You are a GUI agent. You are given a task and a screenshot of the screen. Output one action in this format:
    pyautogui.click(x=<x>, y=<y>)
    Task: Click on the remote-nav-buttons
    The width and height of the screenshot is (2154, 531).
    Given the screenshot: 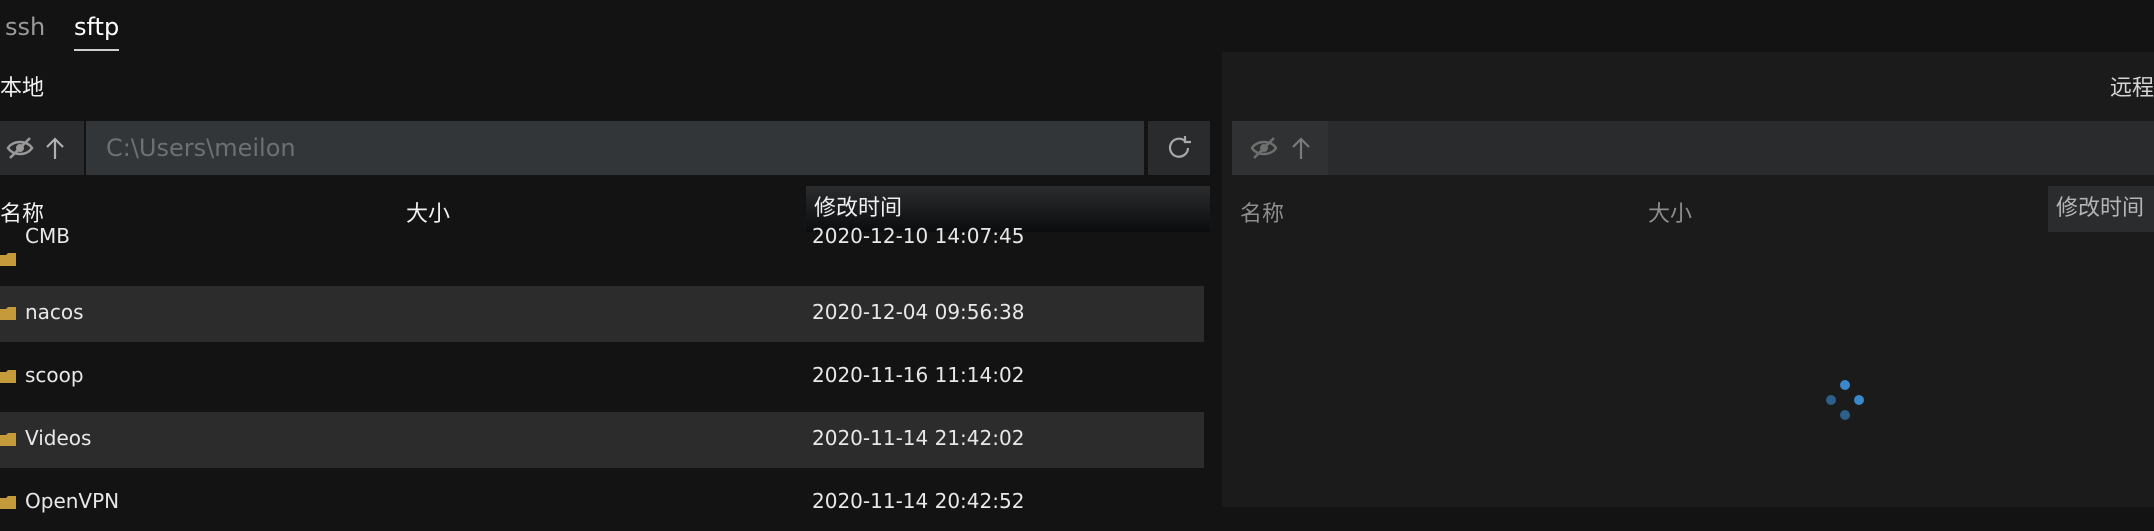 What is the action you would take?
    pyautogui.click(x=1280, y=148)
    